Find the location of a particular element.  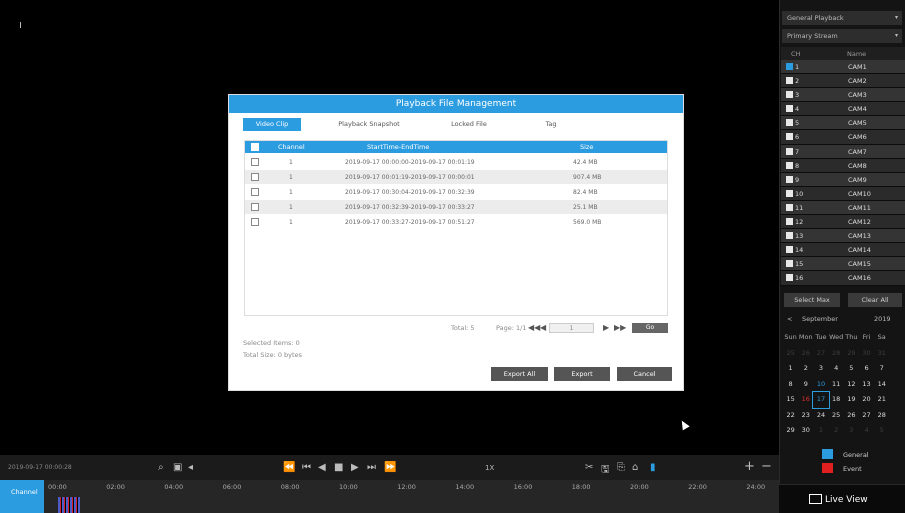

channel-row: 4 CAM4 is located at coordinates (843, 109).